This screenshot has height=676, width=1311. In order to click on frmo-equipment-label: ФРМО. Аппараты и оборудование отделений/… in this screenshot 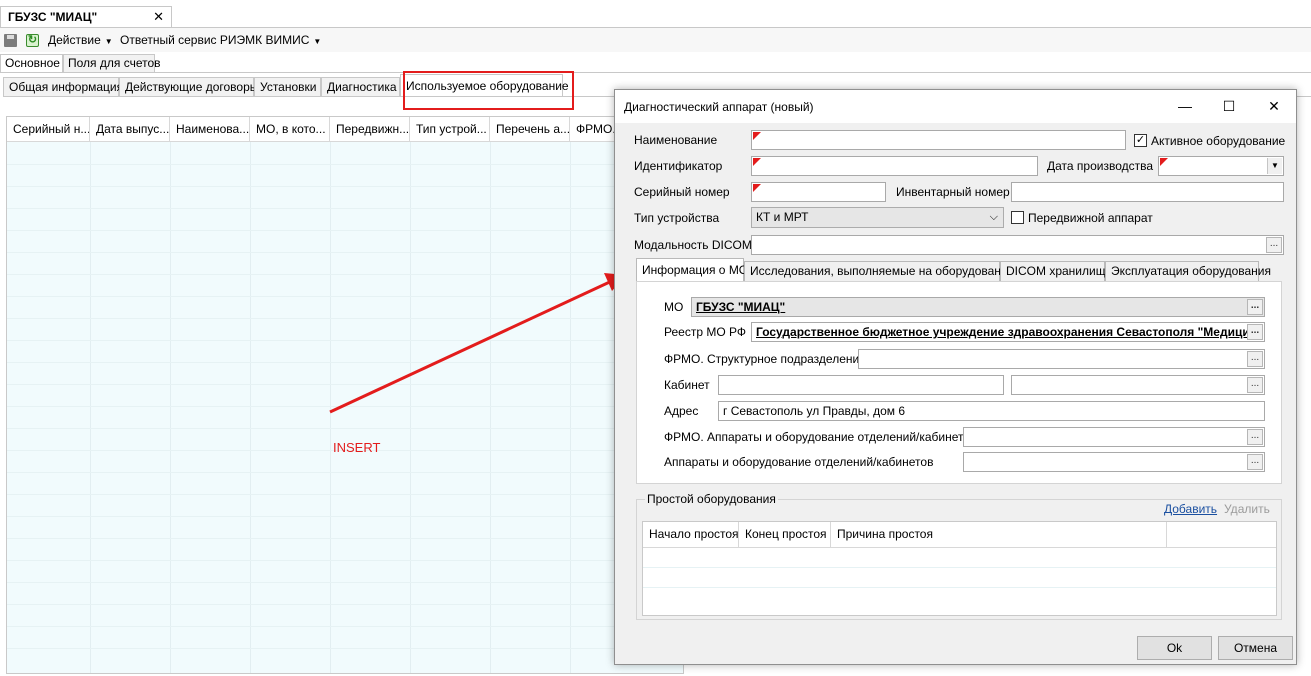, I will do `click(820, 437)`.